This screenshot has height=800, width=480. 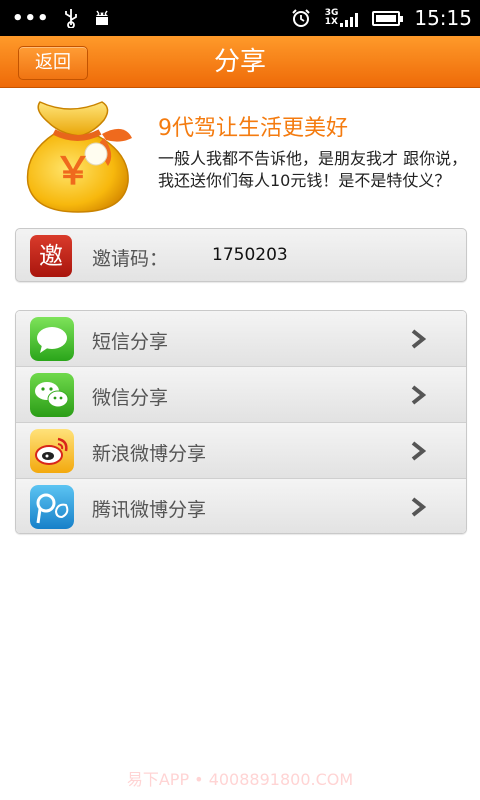 I want to click on network-indicator: 3G 1X, so click(x=342, y=18).